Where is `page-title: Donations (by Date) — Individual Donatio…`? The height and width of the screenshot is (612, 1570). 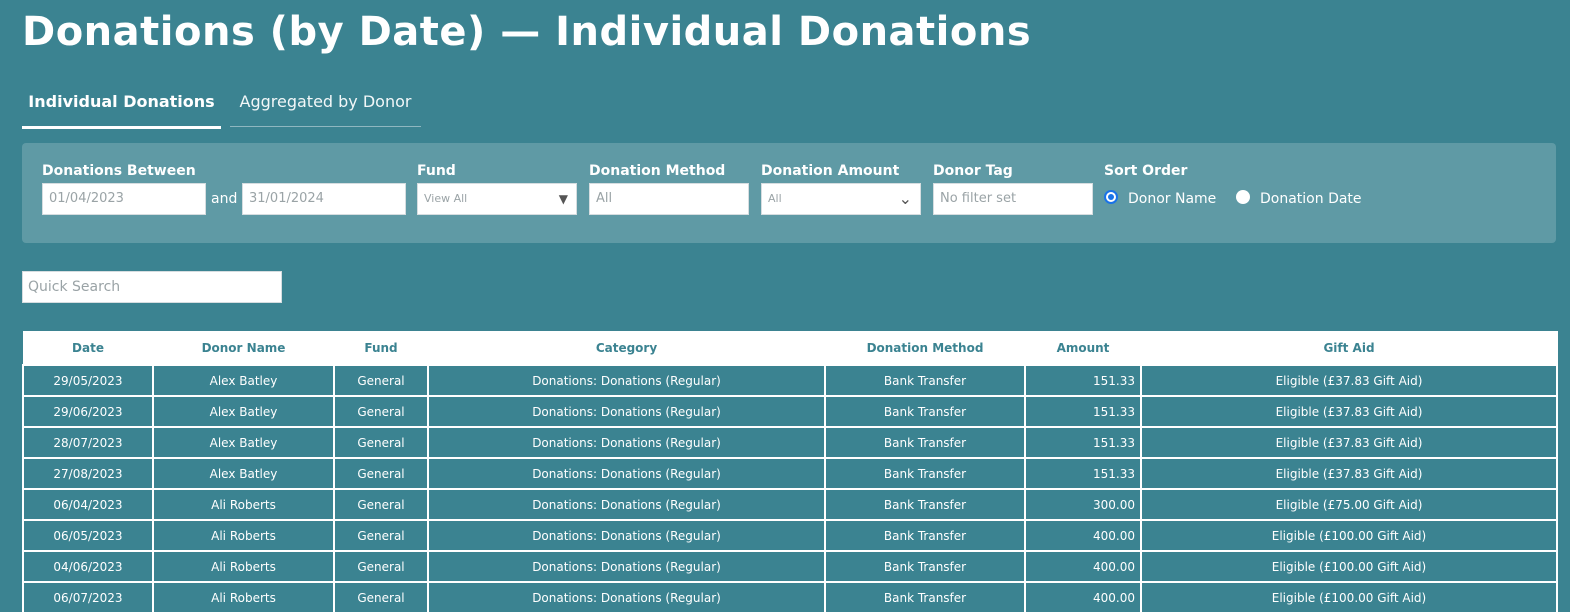 page-title: Donations (by Date) — Individual Donatio… is located at coordinates (527, 32).